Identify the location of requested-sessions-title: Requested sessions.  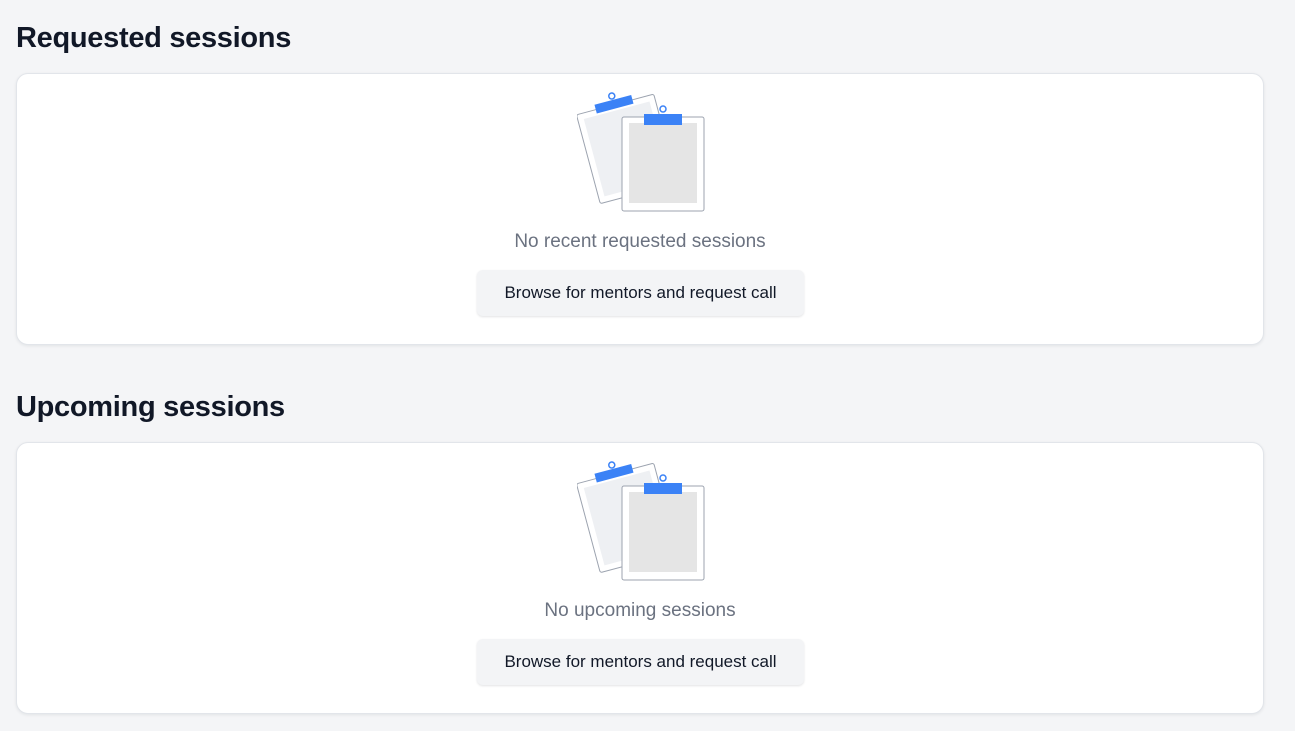
(154, 38).